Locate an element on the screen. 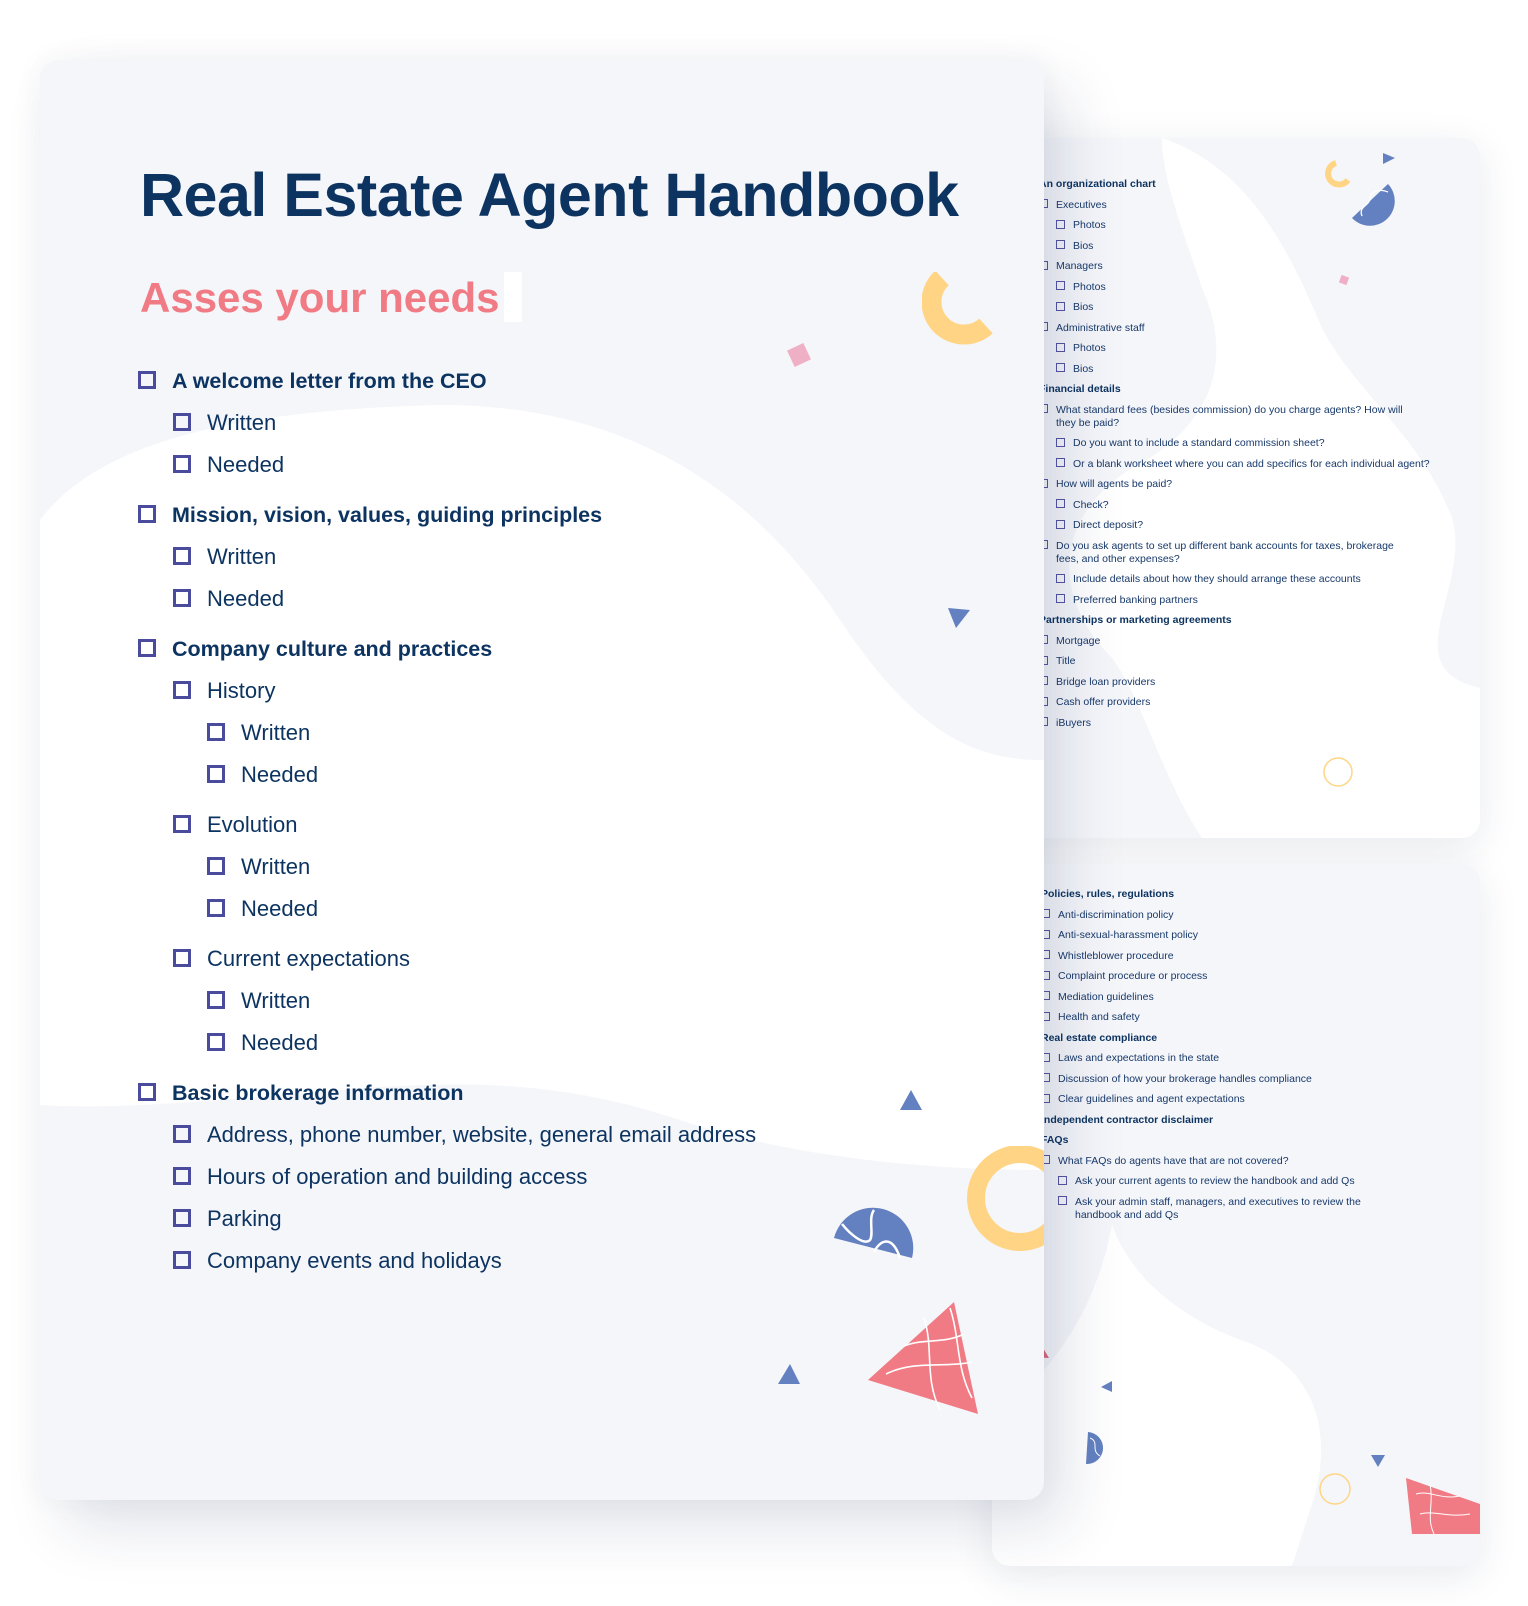 The image size is (1528, 1606). checklist-section: Financial details is located at coordinates (1242, 389).